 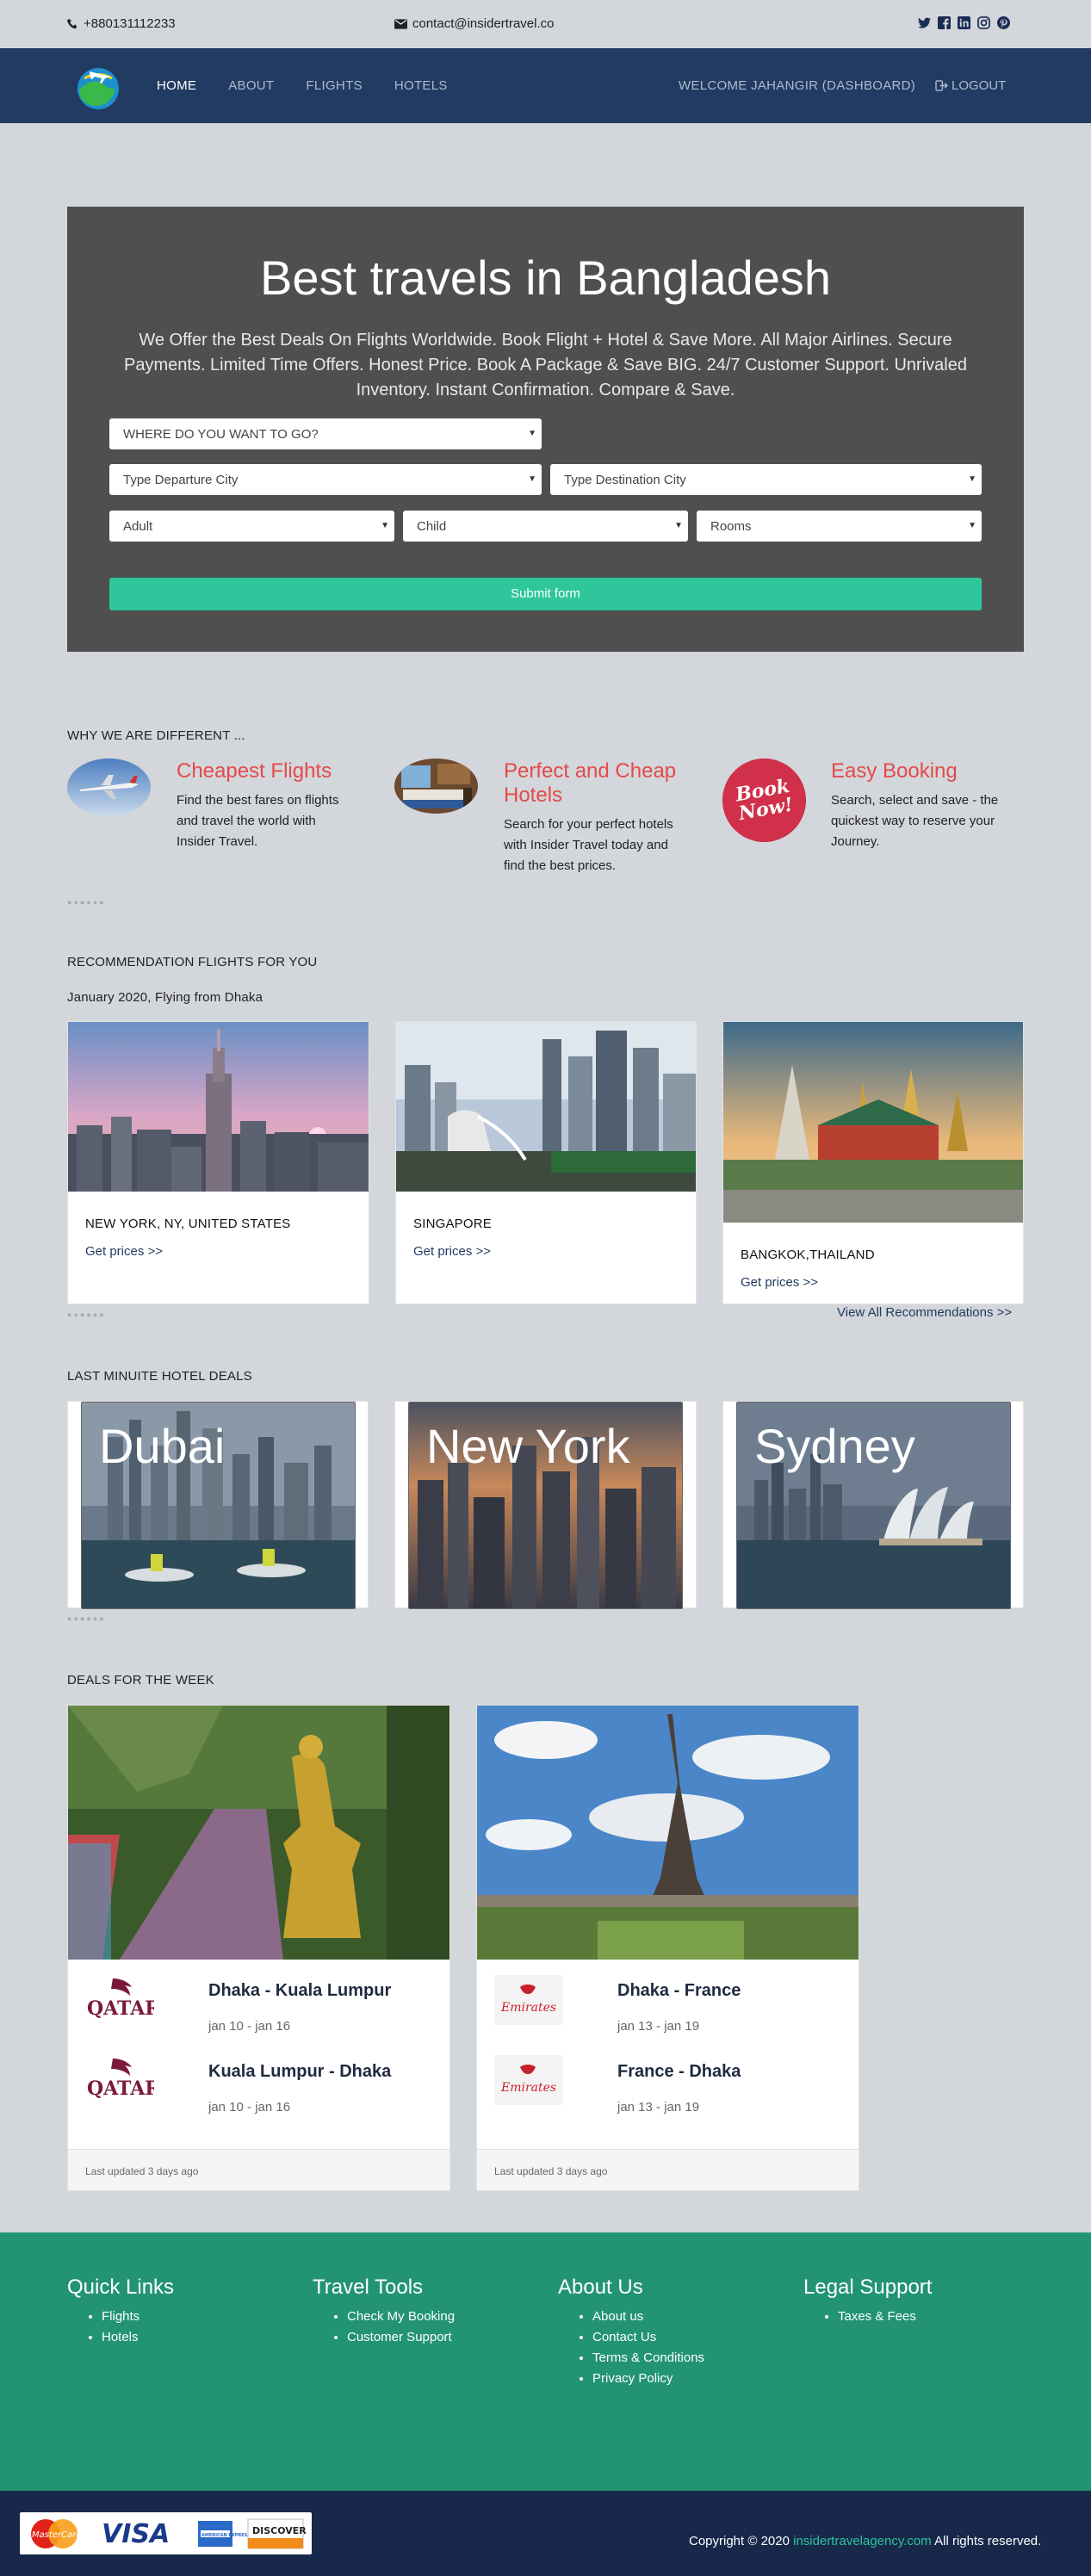 I want to click on recommend-heading: RECOMMENDATION FLIGHTS FOR YOU, so click(x=192, y=962).